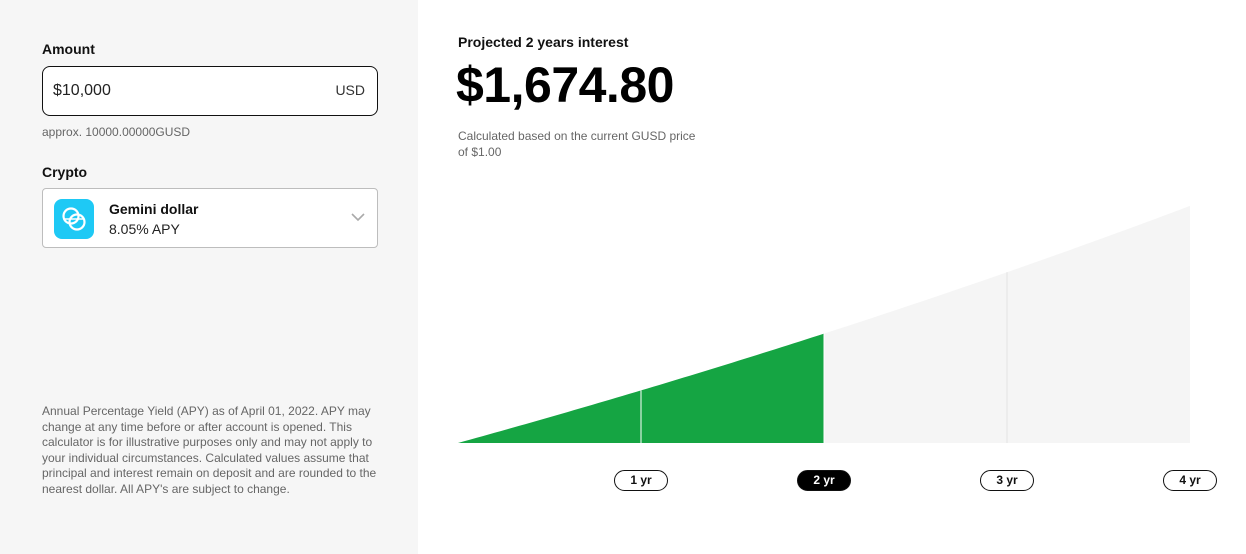  I want to click on amount-field: USD, so click(210, 91).